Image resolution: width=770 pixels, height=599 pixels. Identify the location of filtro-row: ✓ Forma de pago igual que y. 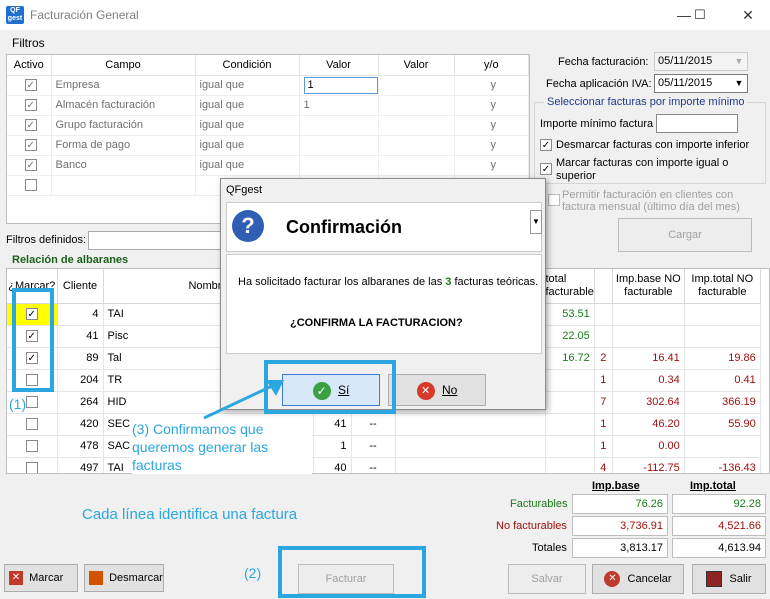
(268, 145).